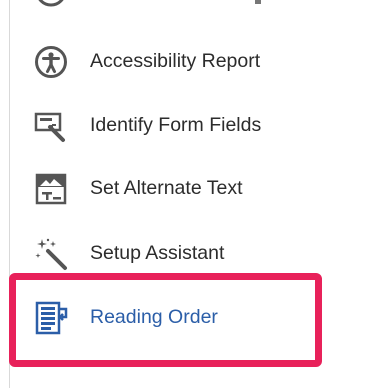  What do you see at coordinates (51, 62) in the screenshot?
I see `accessibility-icon` at bounding box center [51, 62].